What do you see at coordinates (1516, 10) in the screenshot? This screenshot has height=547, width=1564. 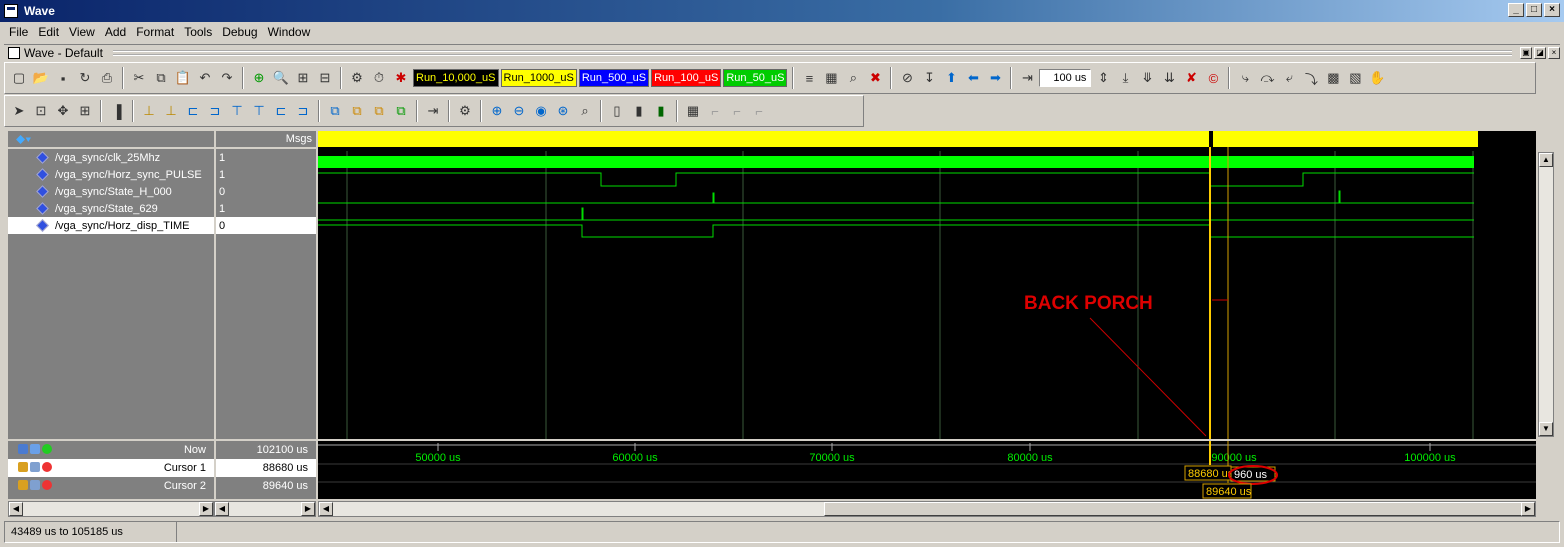 I see `minimize-button: _` at bounding box center [1516, 10].